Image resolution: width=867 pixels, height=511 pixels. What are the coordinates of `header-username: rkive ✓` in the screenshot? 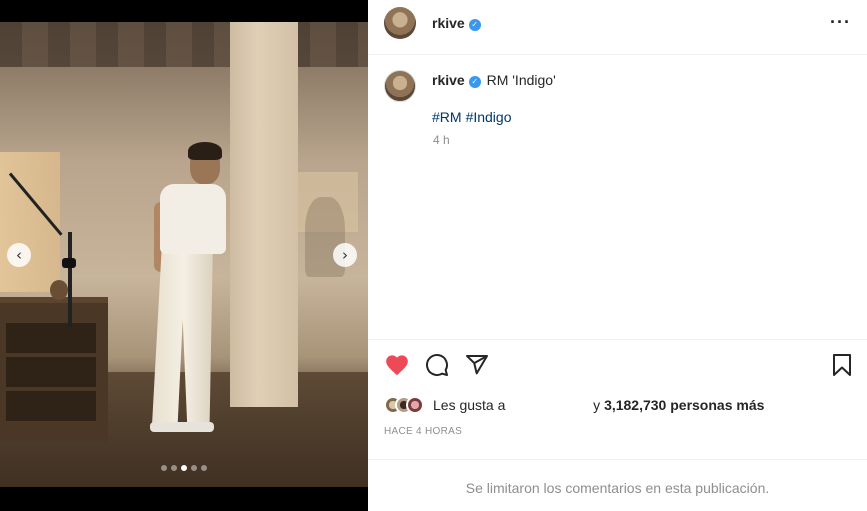 It's located at (456, 23).